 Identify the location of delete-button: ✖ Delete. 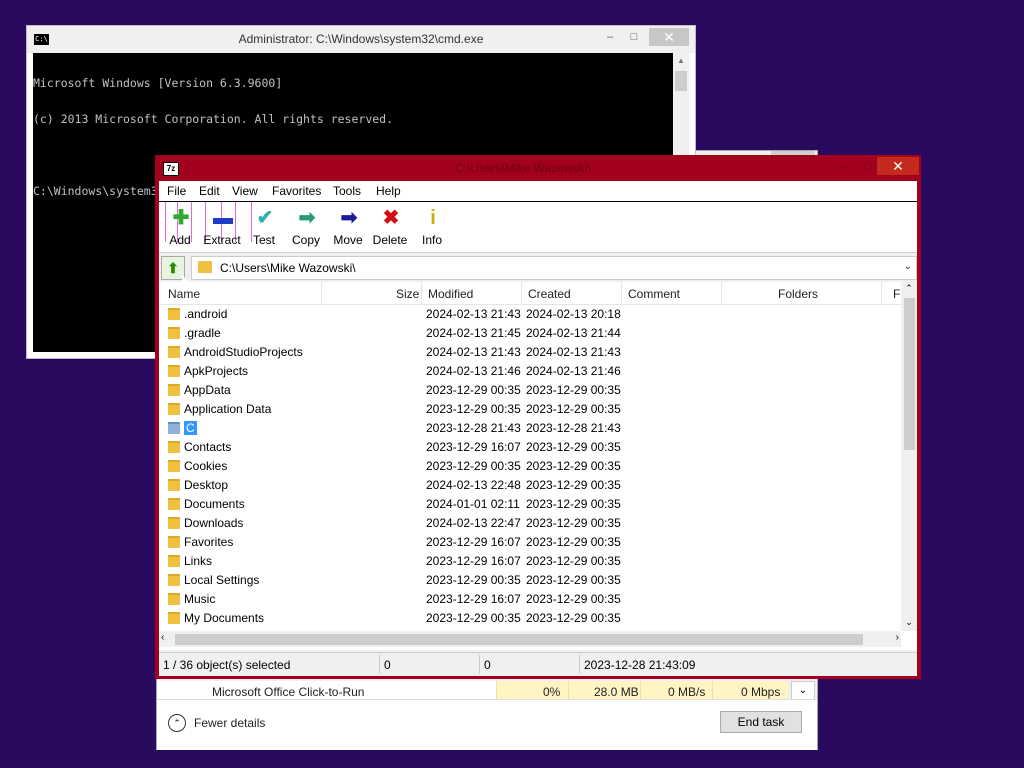
(390, 227).